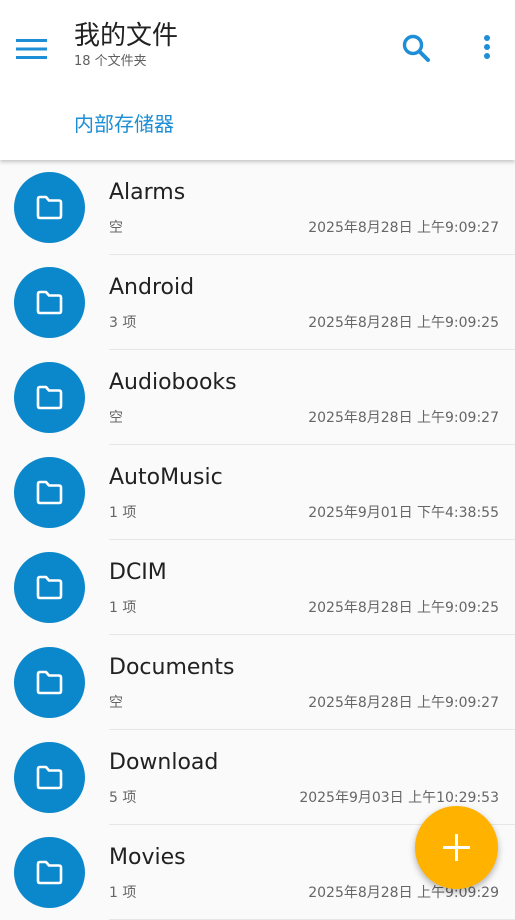 Image resolution: width=515 pixels, height=920 pixels. I want to click on plus-icon, so click(456, 847).